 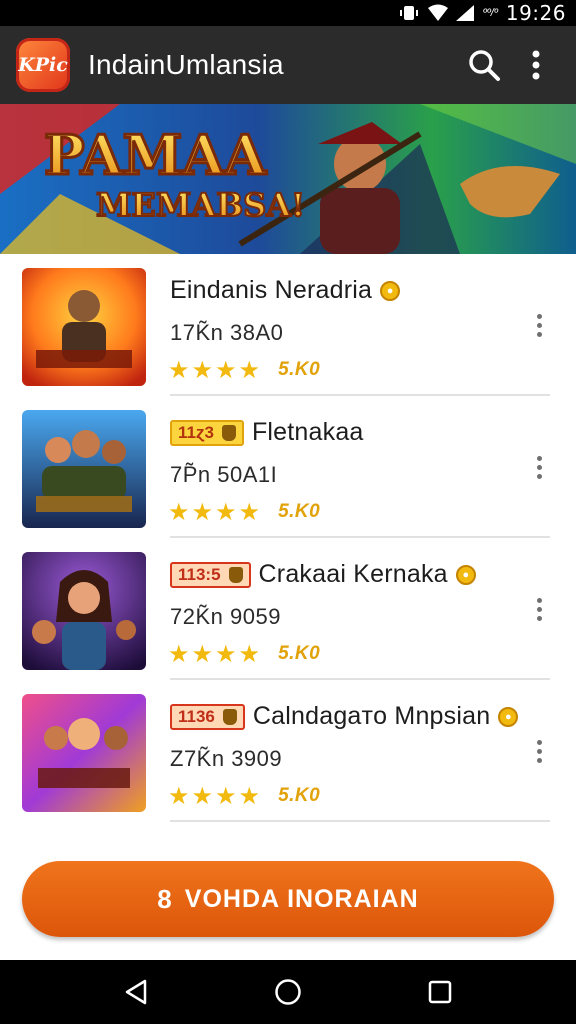 I want to click on signal-icon, so click(x=465, y=13).